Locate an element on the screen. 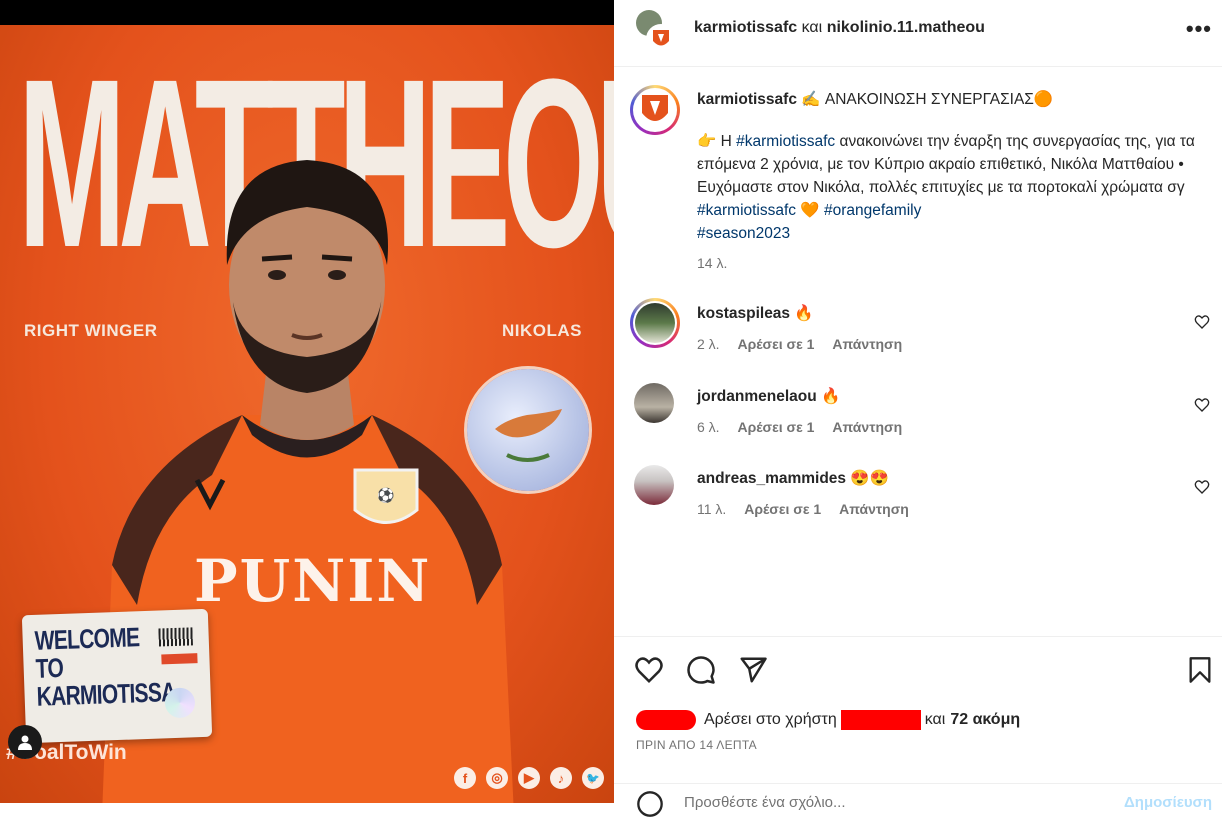 This screenshot has height=818, width=1222. comment-meta: 6 λ. Αρέσει σε 1 Απάντηση is located at coordinates (806, 427).